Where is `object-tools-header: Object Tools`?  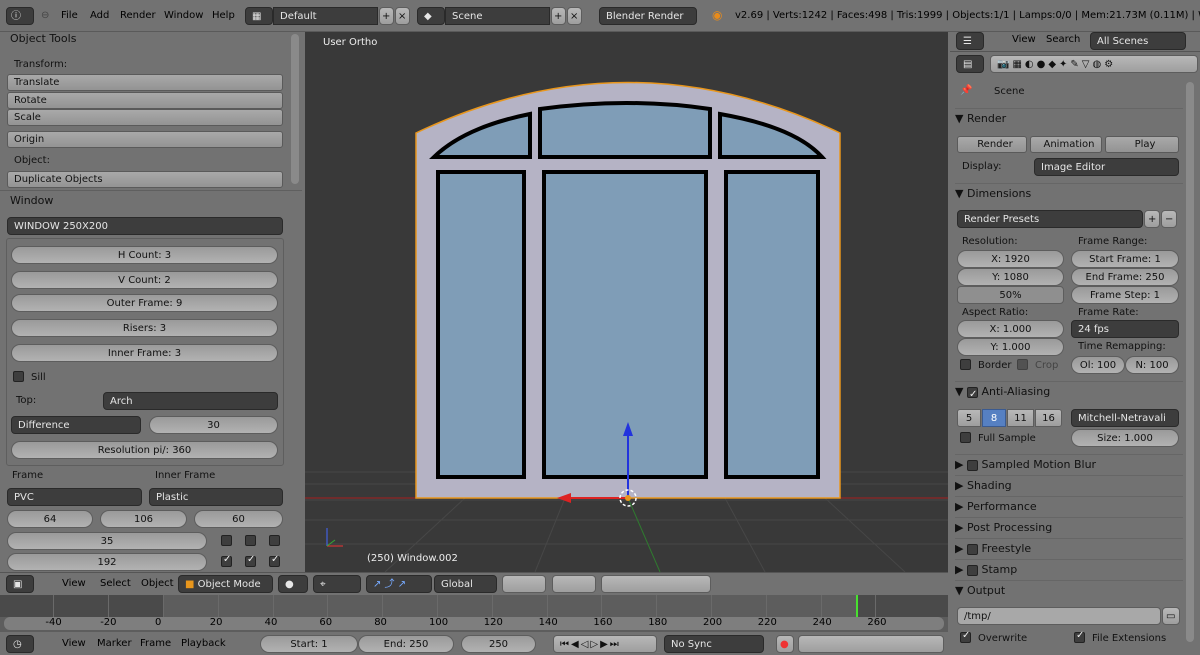
object-tools-header: Object Tools is located at coordinates (43, 38).